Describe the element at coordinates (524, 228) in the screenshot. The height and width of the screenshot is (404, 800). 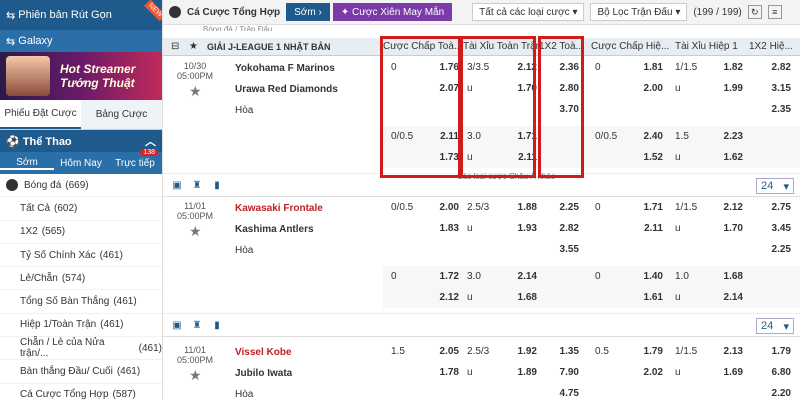
I see `odds-cell: 1.93` at that location.